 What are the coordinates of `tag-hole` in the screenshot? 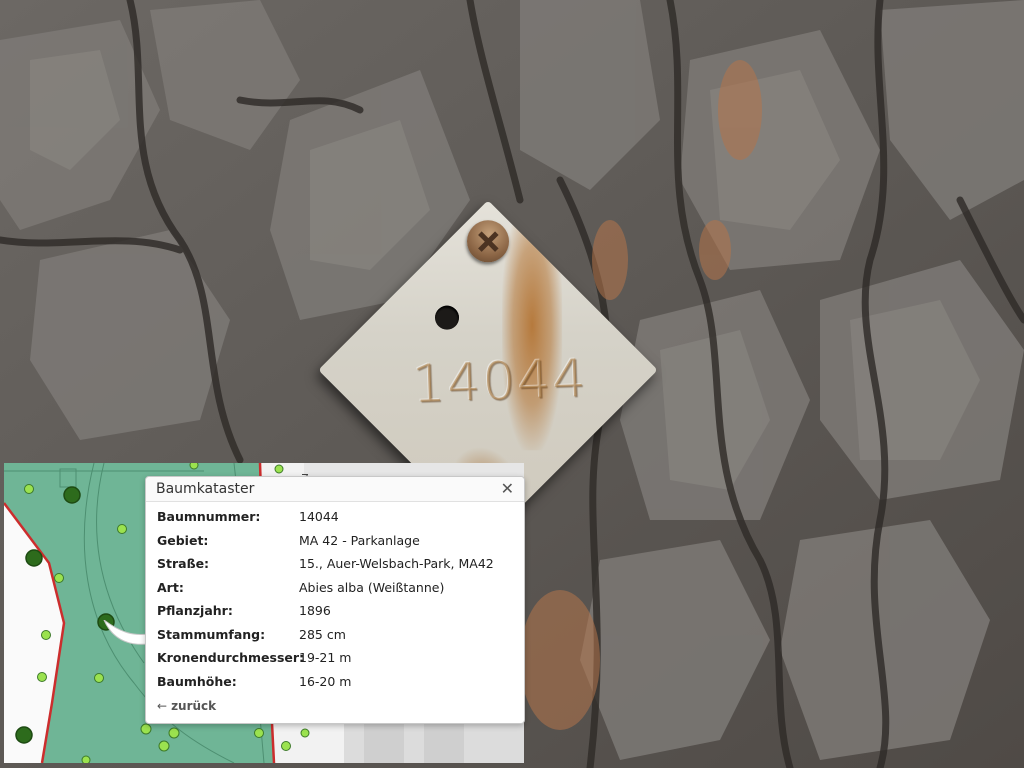 It's located at (447, 317).